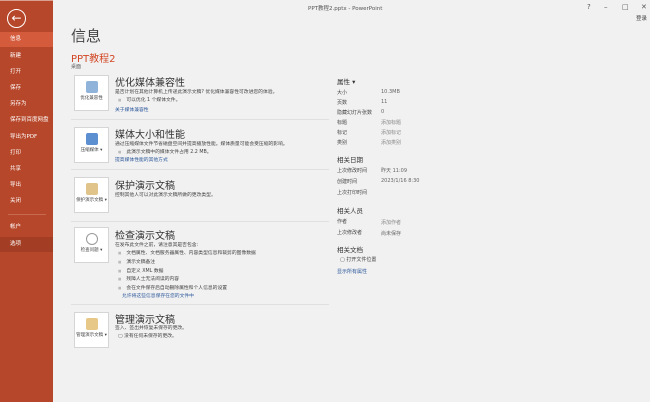 This screenshot has height=402, width=650. What do you see at coordinates (91, 139) in the screenshot?
I see `compress-media-icon` at bounding box center [91, 139].